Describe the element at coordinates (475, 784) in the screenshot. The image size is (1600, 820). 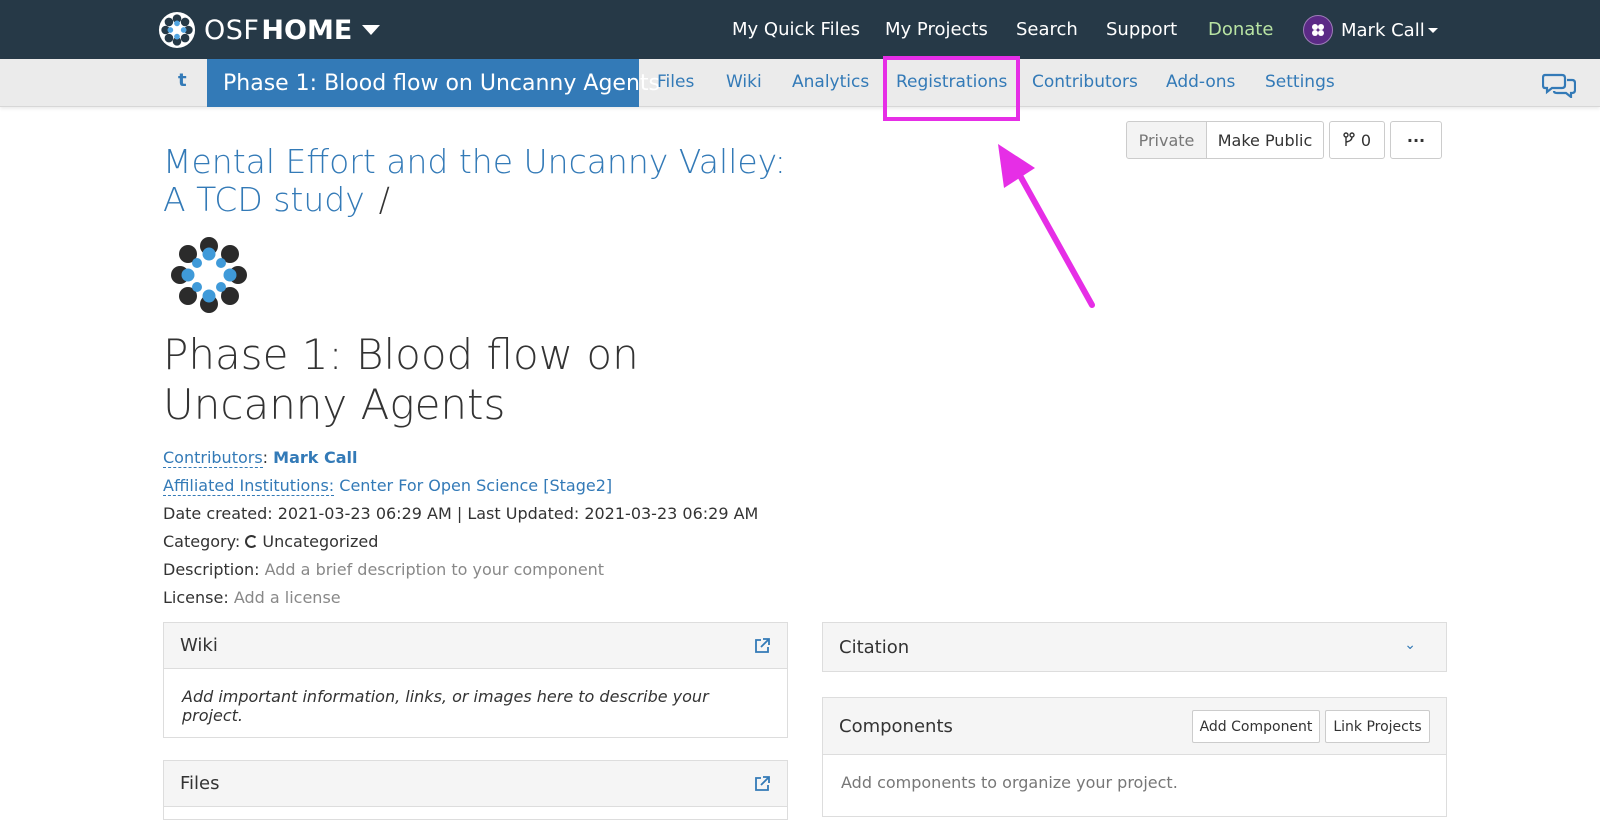
I see `files-panel-header: Files` at that location.